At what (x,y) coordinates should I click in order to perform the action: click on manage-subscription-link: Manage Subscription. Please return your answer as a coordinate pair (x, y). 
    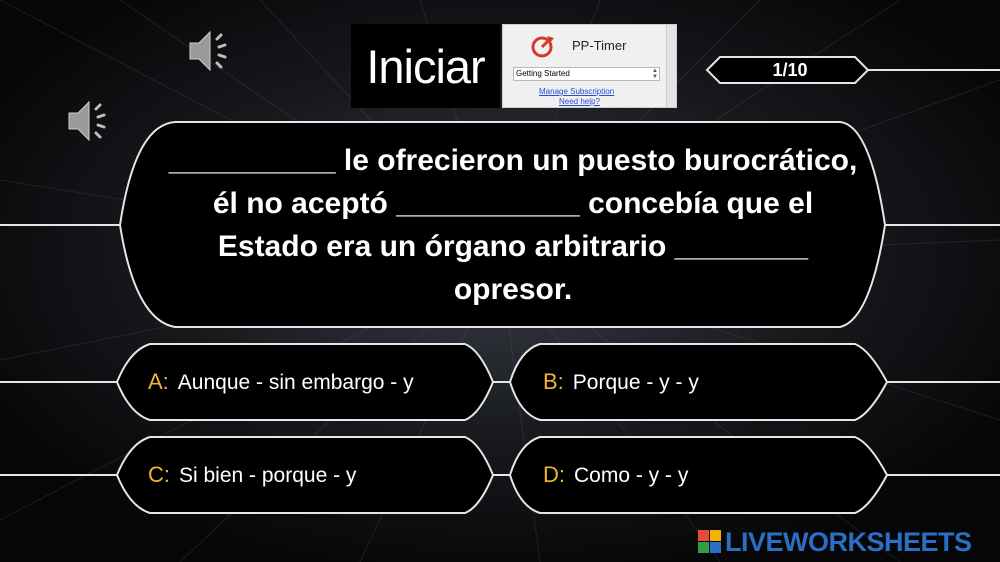
    Looking at the image, I should click on (576, 91).